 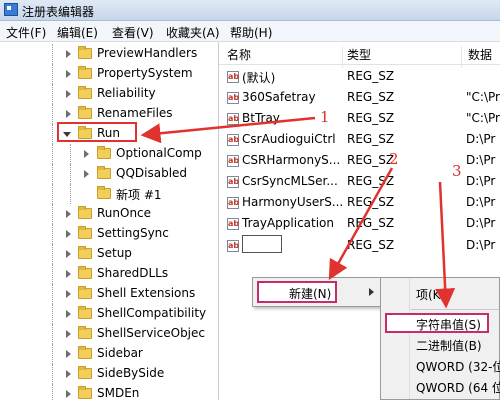 What do you see at coordinates (228, 130) in the screenshot?
I see `arrow-to-run` at bounding box center [228, 130].